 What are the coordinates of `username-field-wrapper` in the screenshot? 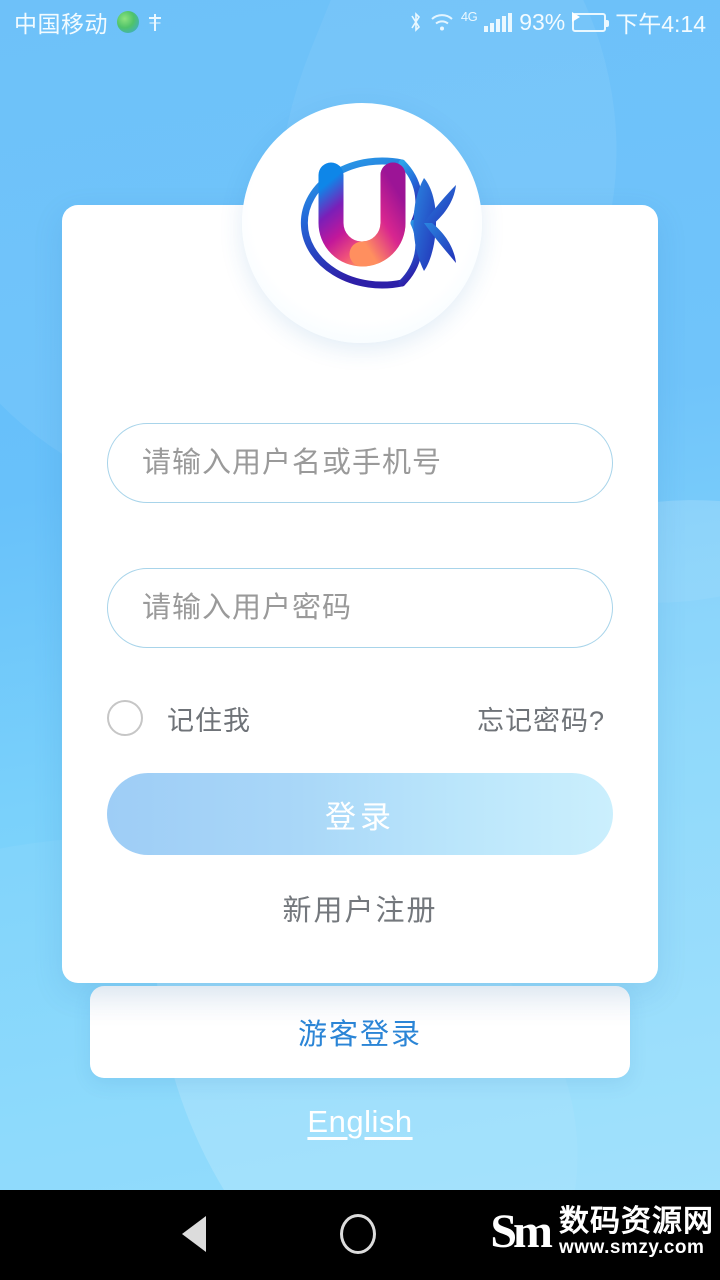 It's located at (360, 463).